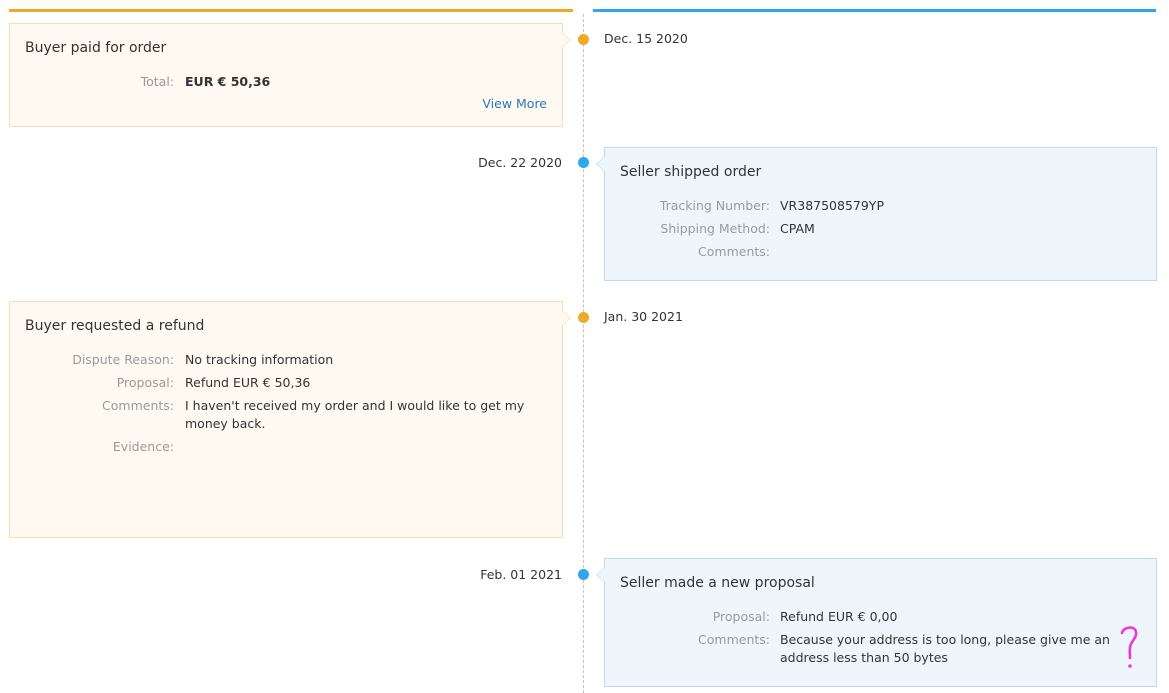 Image resolution: width=1169 pixels, height=693 pixels. Describe the element at coordinates (1129, 647) in the screenshot. I see `question-mark-icon` at that location.